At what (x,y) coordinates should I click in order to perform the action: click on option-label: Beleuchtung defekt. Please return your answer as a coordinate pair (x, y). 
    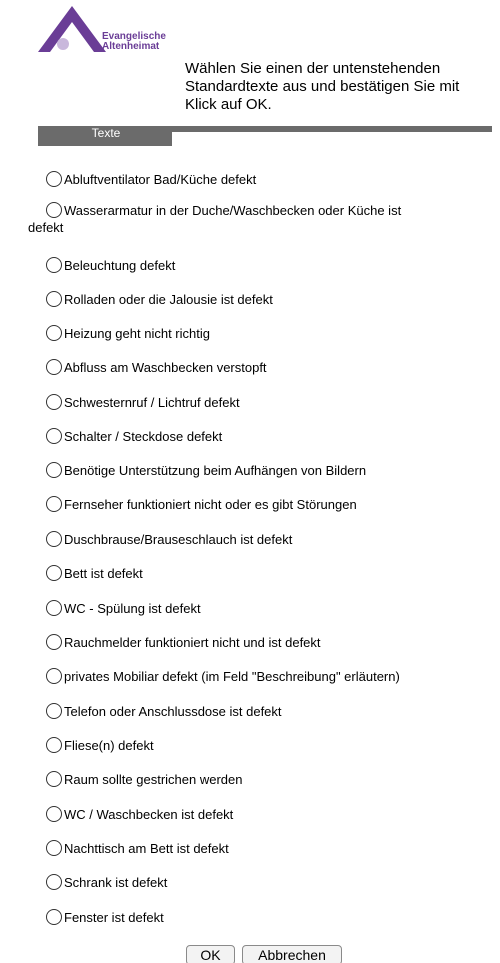
    Looking at the image, I should click on (120, 266).